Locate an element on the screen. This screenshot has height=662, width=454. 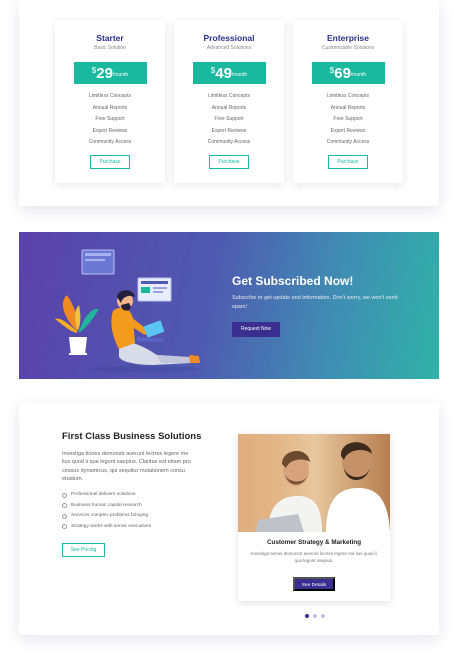
price-box: $ 29 /month is located at coordinates (110, 73).